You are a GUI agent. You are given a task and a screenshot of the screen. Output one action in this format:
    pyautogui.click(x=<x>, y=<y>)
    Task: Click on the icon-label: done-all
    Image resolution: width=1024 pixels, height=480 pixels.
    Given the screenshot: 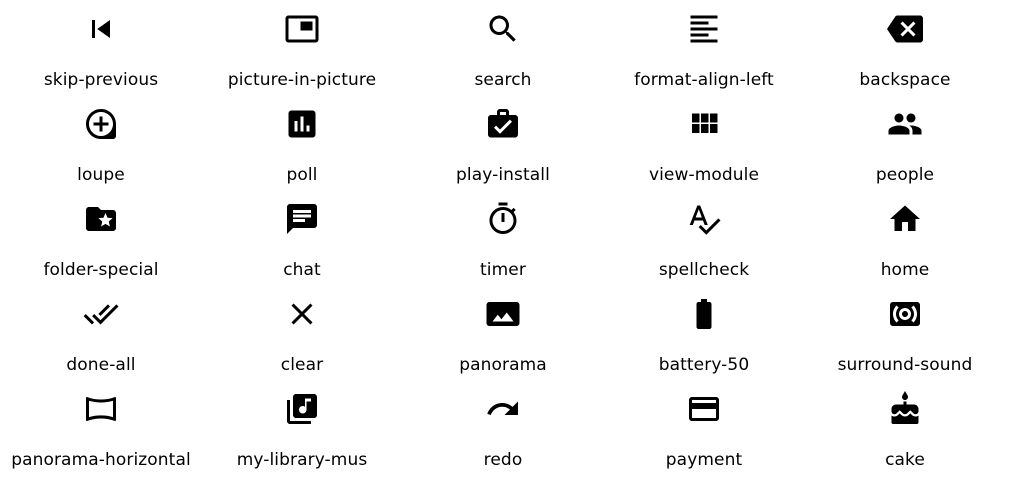 What is the action you would take?
    pyautogui.click(x=101, y=365)
    